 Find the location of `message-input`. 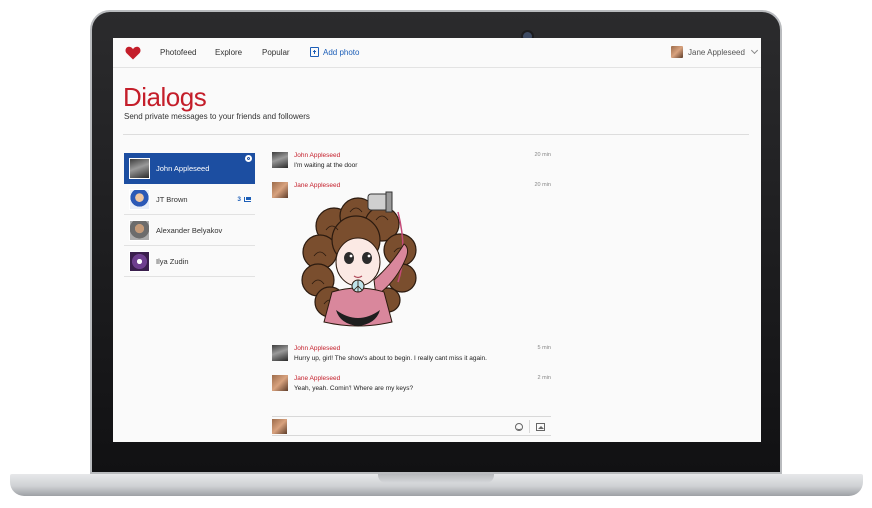

message-input is located at coordinates (397, 427).